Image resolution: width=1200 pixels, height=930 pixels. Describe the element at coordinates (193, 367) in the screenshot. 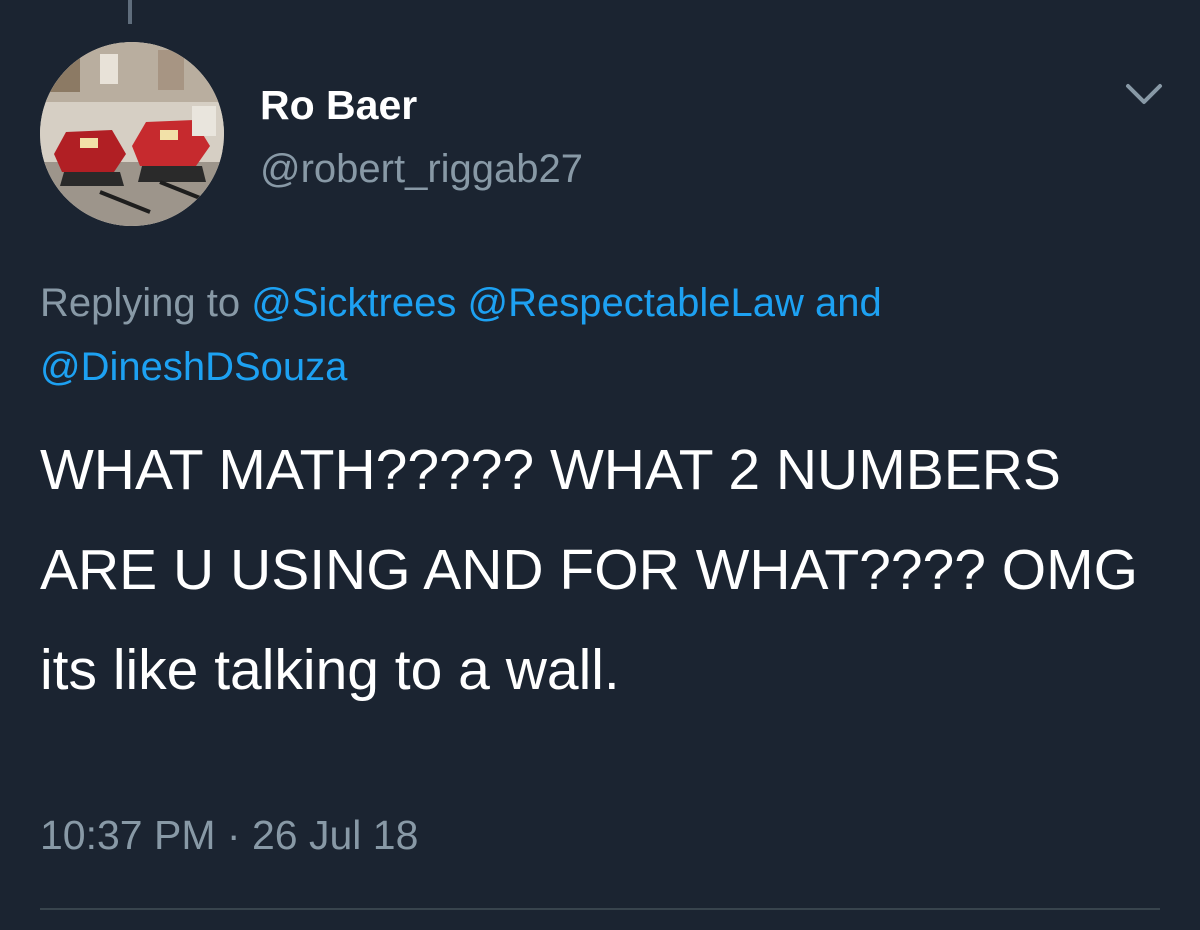

I see `mention-dineshdsouza: @DineshDSouza` at that location.